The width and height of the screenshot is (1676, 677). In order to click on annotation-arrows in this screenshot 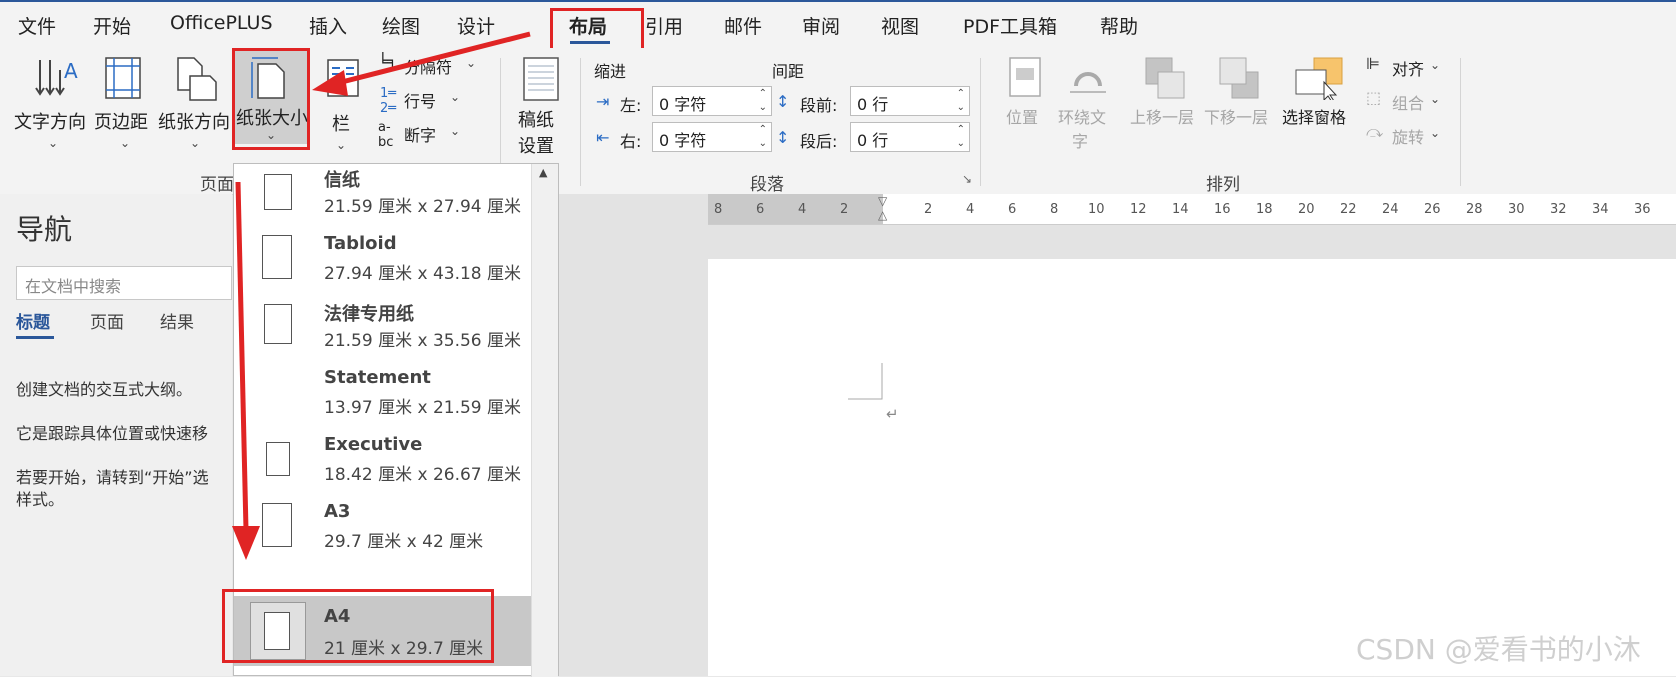, I will do `click(381, 295)`.